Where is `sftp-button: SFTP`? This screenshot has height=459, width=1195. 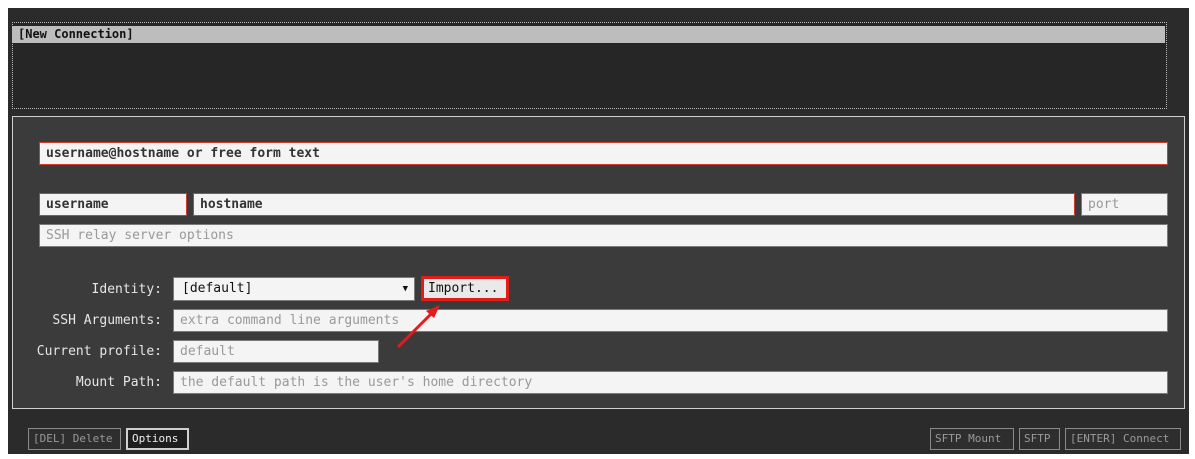
sftp-button: SFTP is located at coordinates (1039, 439).